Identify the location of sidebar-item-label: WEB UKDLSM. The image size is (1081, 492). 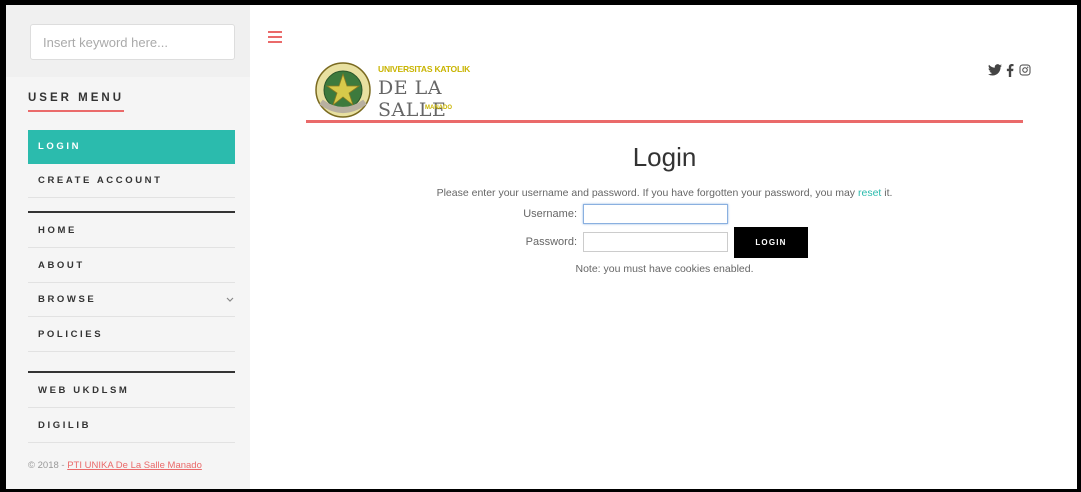
(84, 390).